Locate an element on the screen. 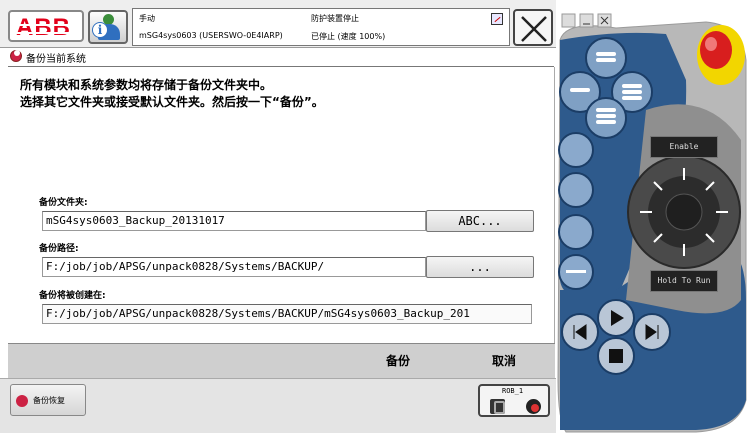 Image resolution: width=751 pixels, height=433 pixels. enable-label: Enable is located at coordinates (684, 147).